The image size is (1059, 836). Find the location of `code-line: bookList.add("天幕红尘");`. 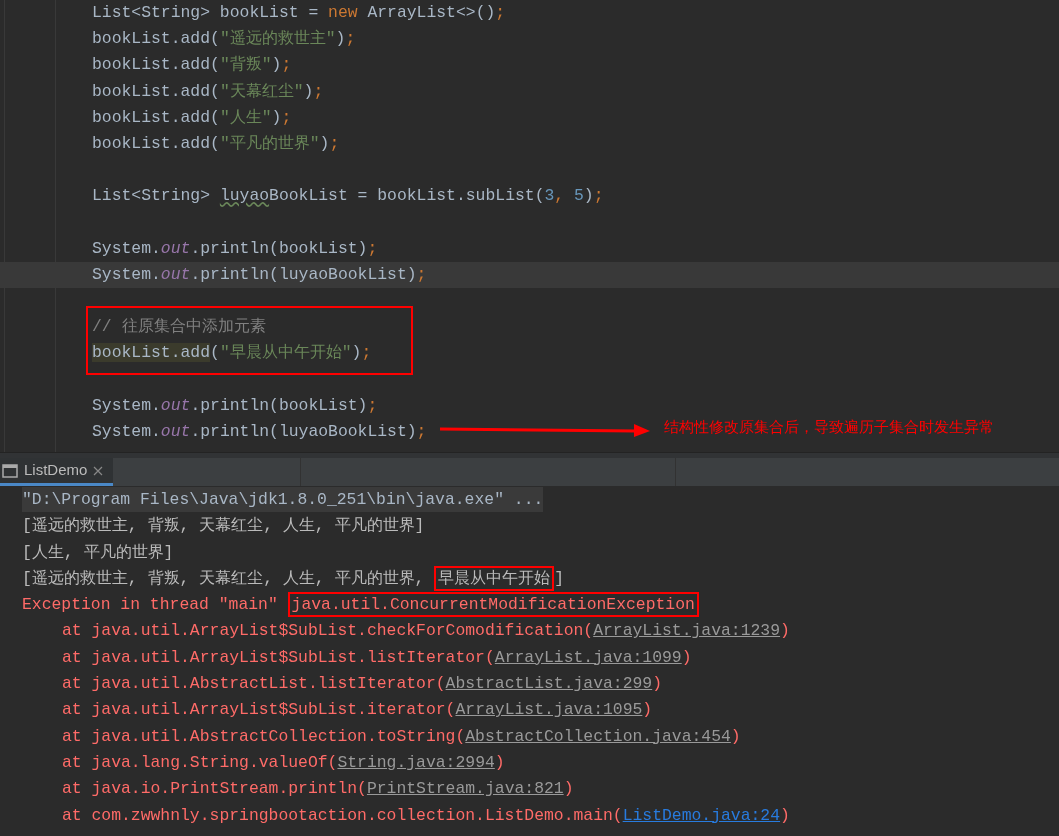

code-line: bookList.add("天幕红尘"); is located at coordinates (207, 91).